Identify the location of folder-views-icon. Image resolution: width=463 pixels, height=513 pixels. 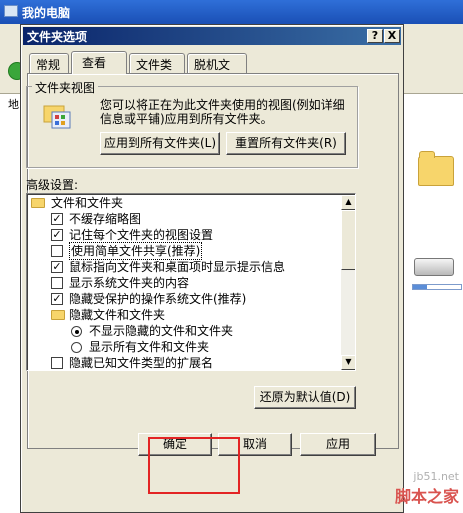
(57, 117).